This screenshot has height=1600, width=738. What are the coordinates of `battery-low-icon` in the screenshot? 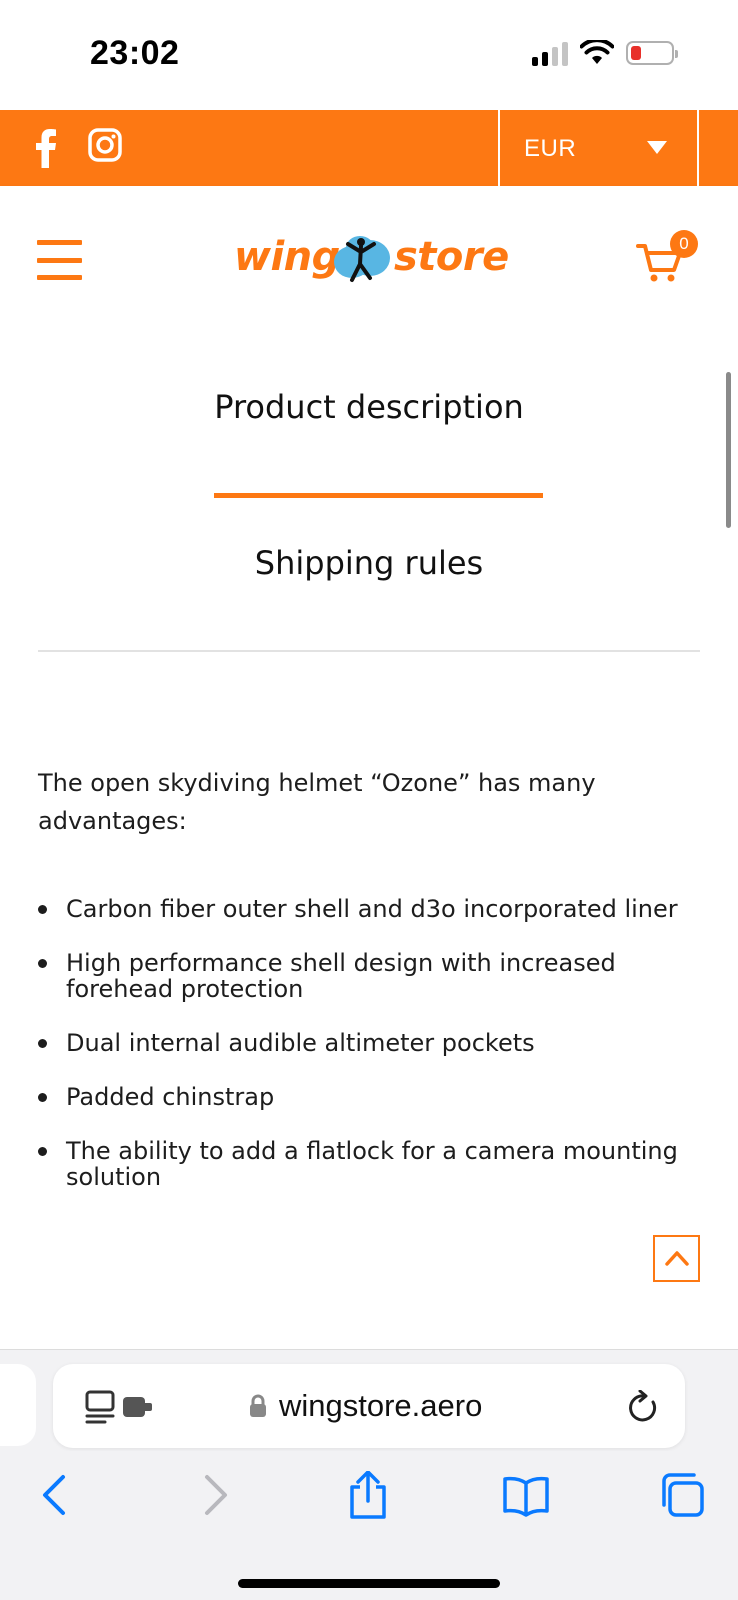 It's located at (652, 53).